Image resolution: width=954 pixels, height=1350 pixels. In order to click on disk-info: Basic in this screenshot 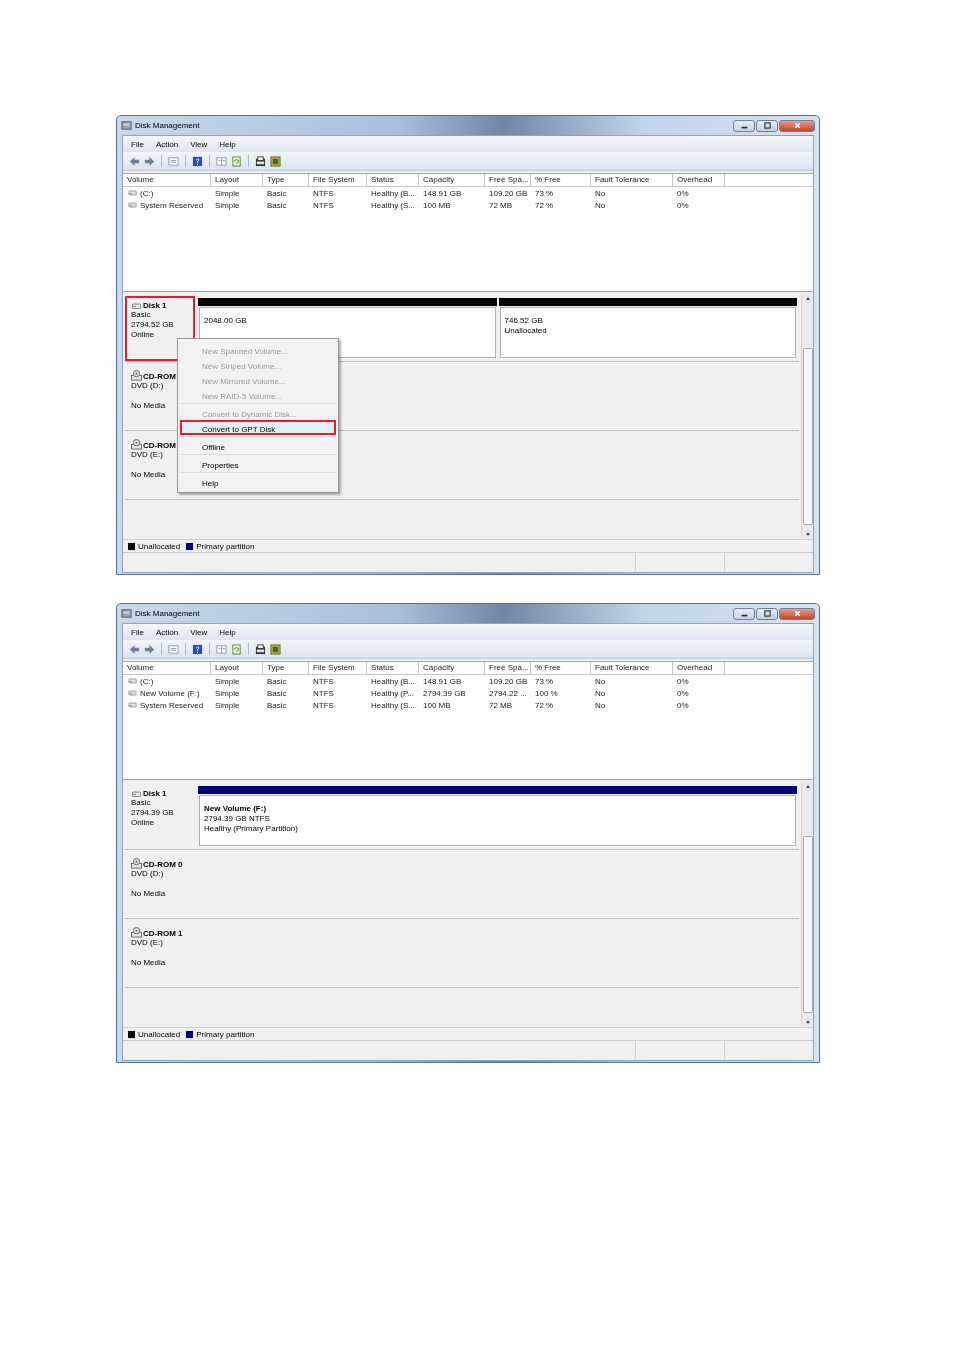, I will do `click(141, 803)`.